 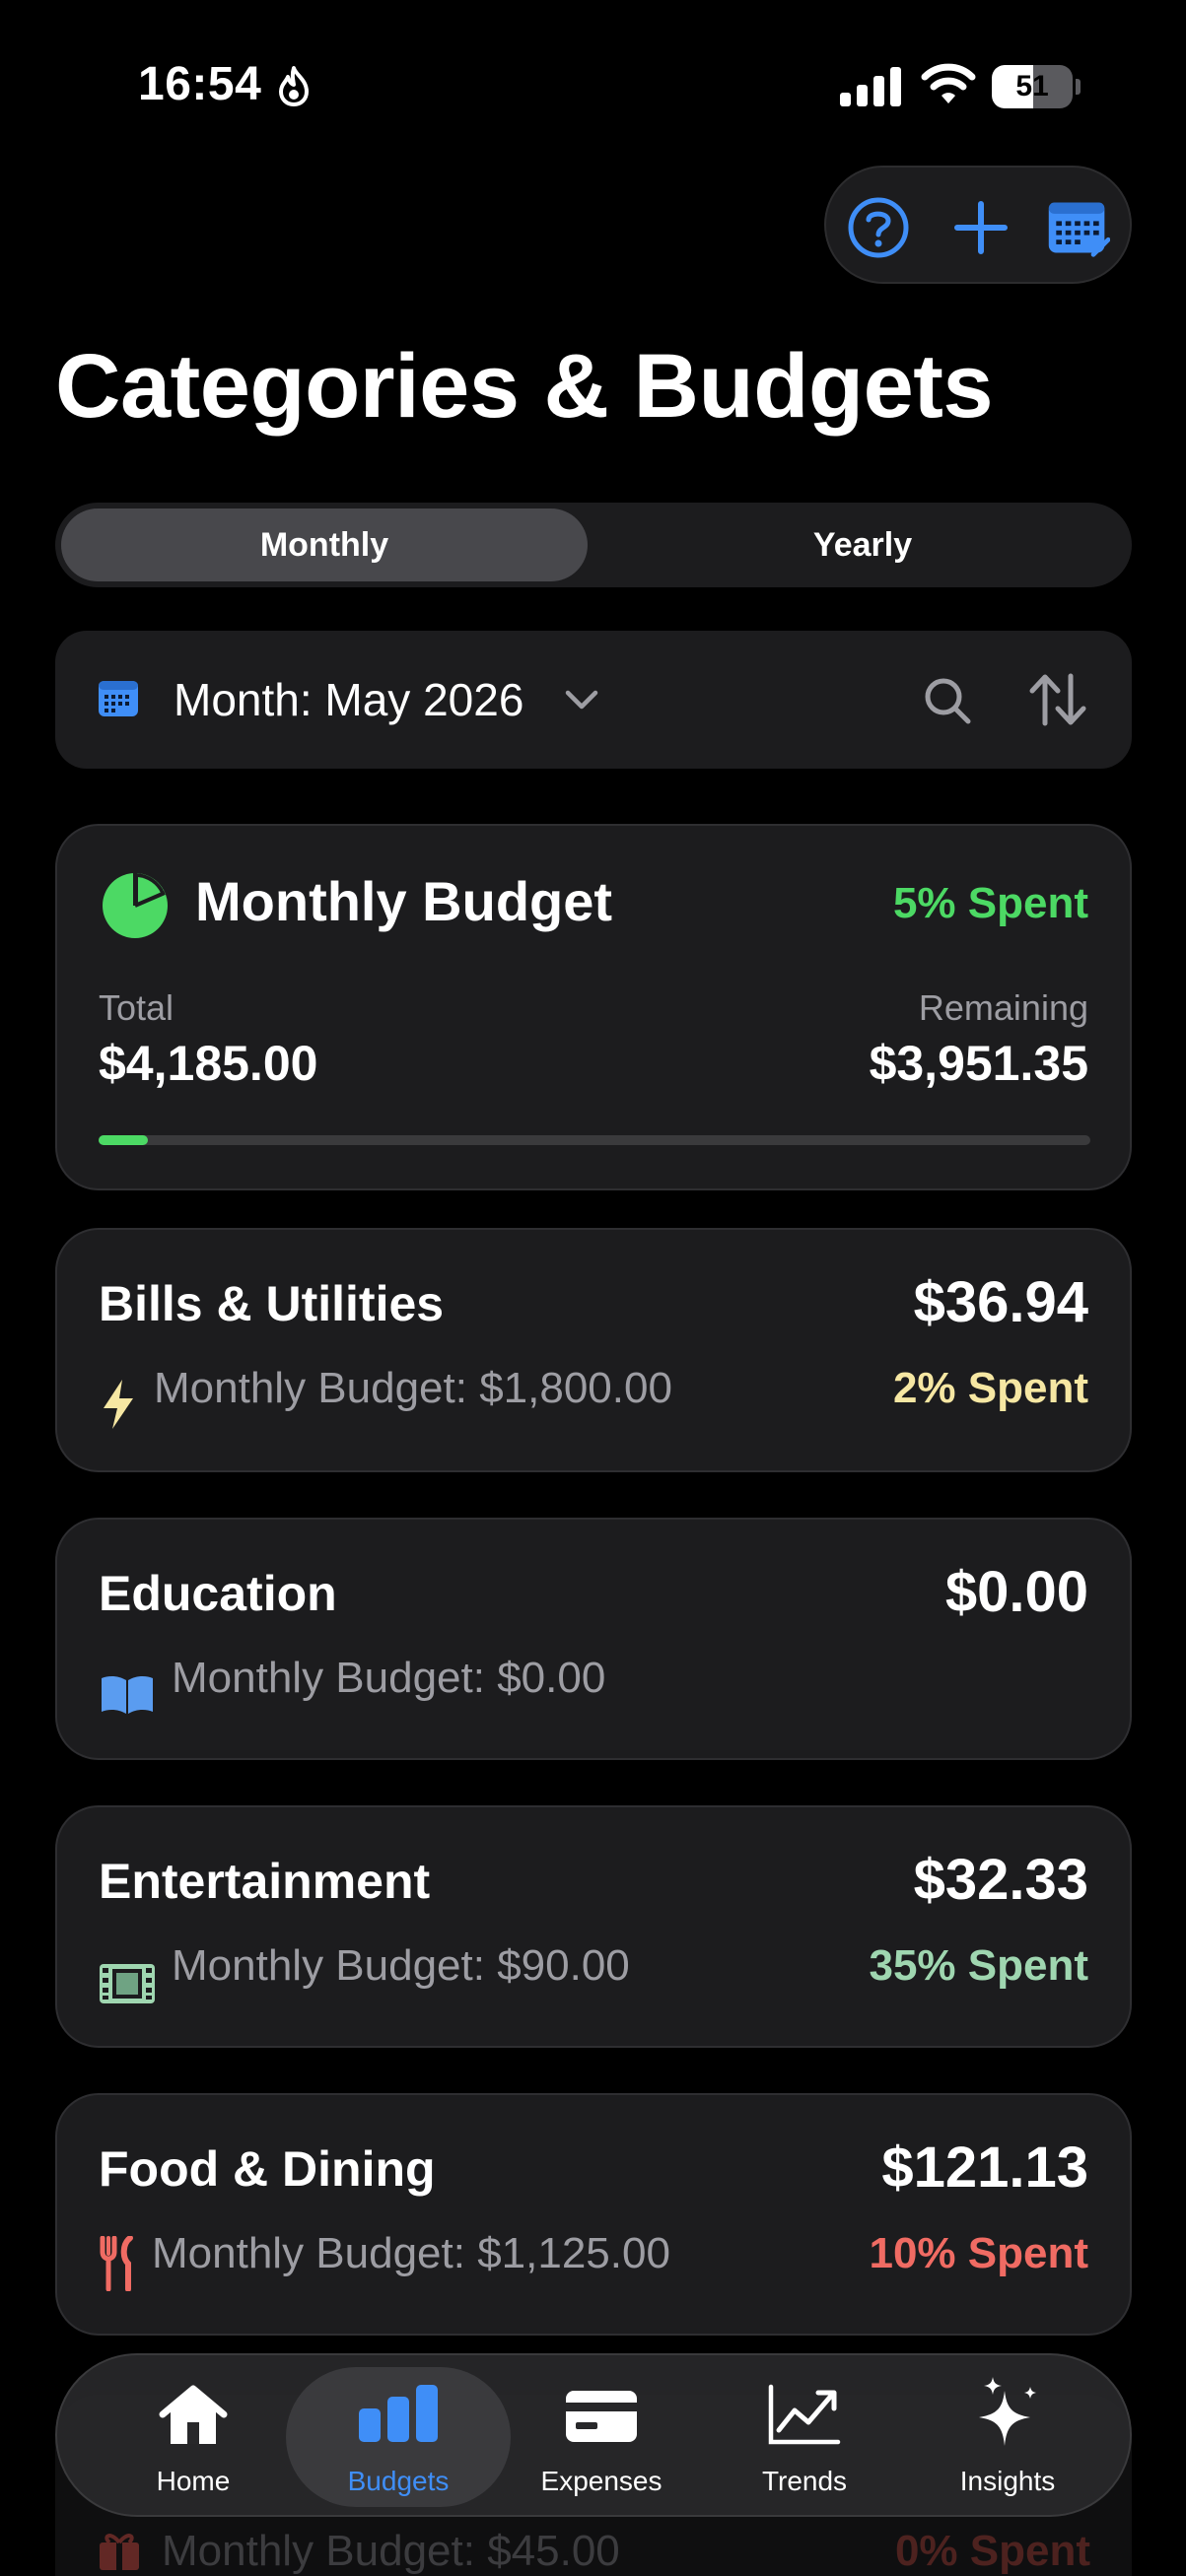 I want to click on category-spent-percent: 10% Spent, so click(x=978, y=2253).